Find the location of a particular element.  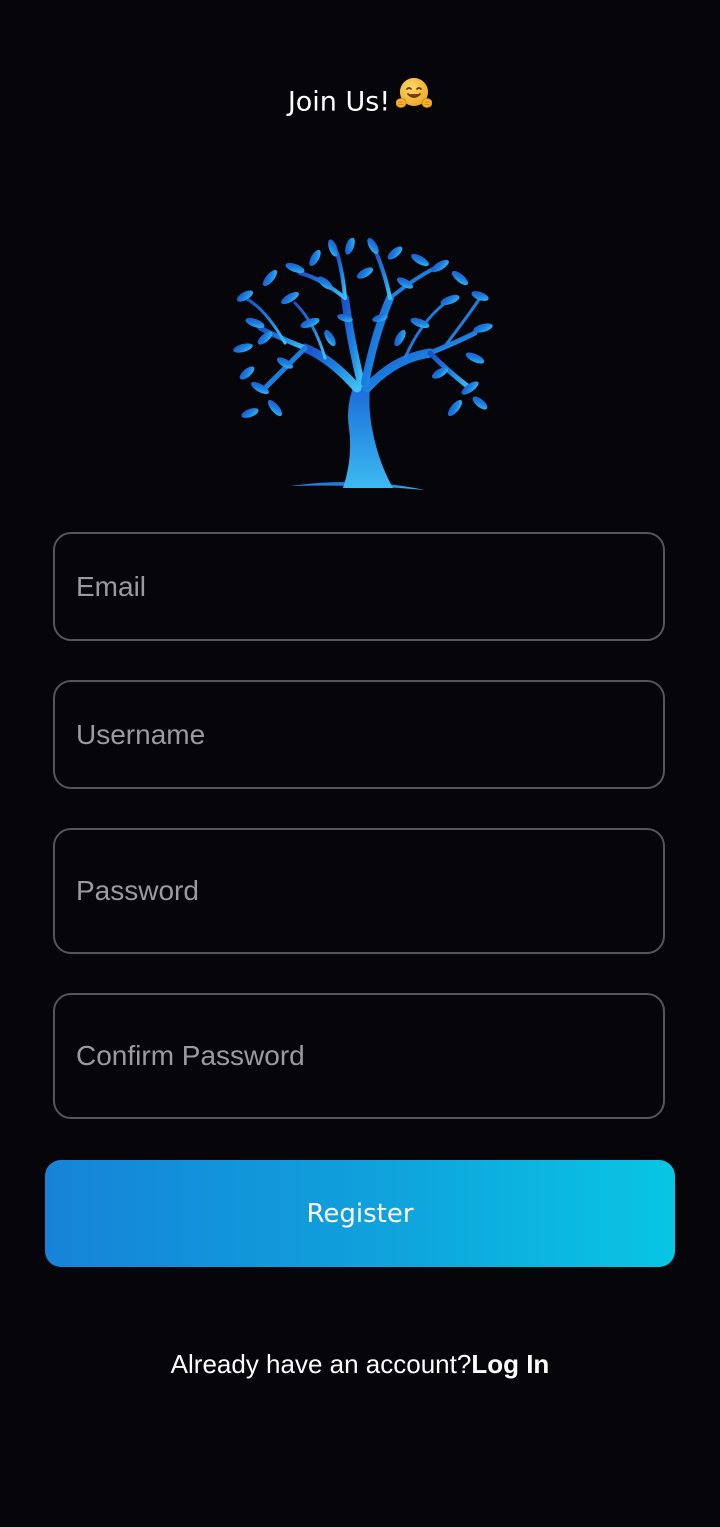

password-input is located at coordinates (359, 891).